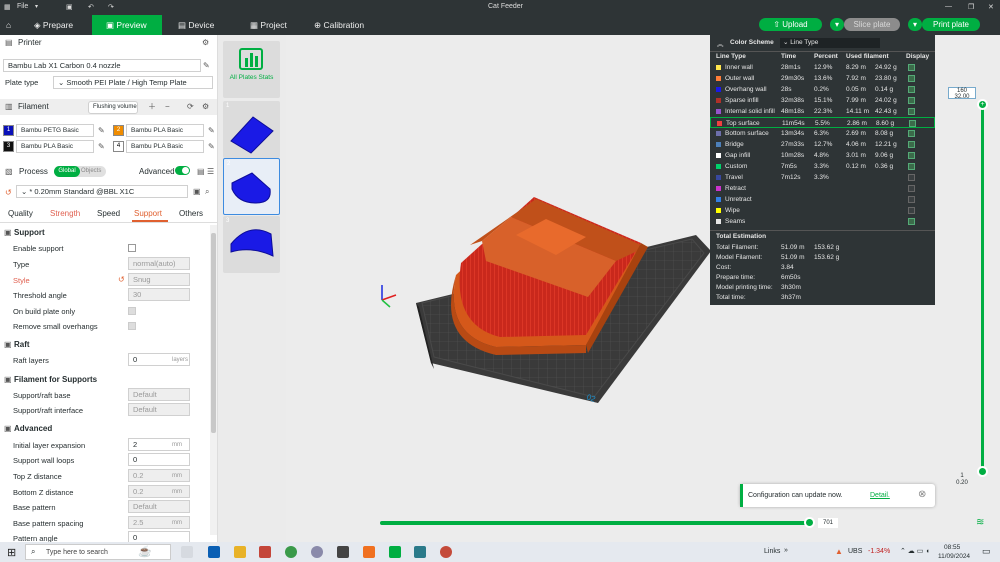 Image resolution: width=1000 pixels, height=562 pixels. What do you see at coordinates (10, 25) in the screenshot?
I see `home-button: ⌂` at bounding box center [10, 25].